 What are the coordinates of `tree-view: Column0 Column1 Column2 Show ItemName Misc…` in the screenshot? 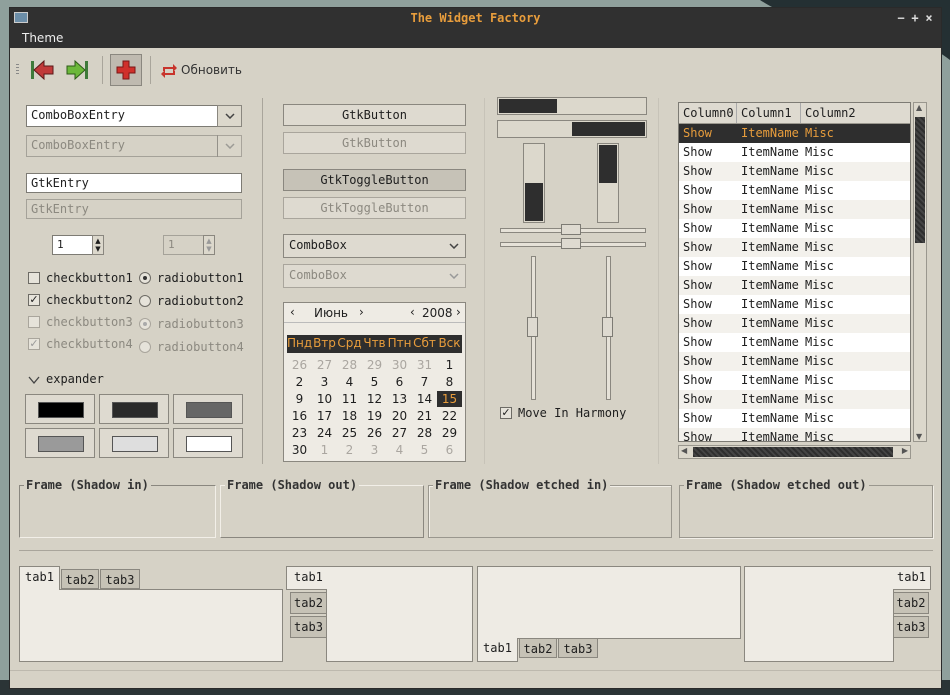 It's located at (794, 272).